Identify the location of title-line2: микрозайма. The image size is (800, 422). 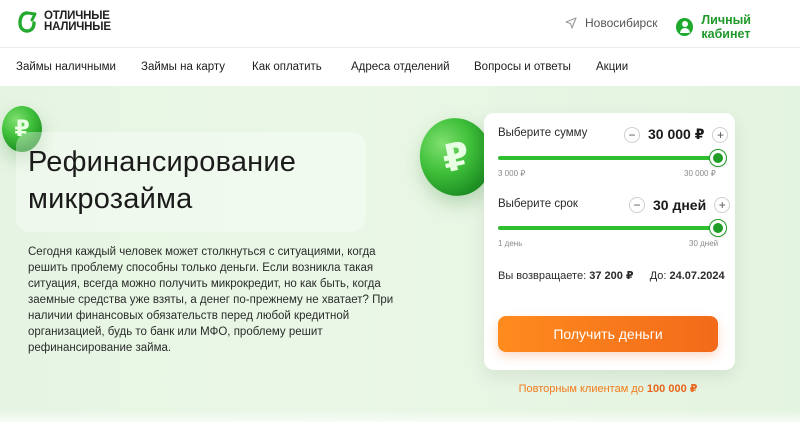
(110, 199).